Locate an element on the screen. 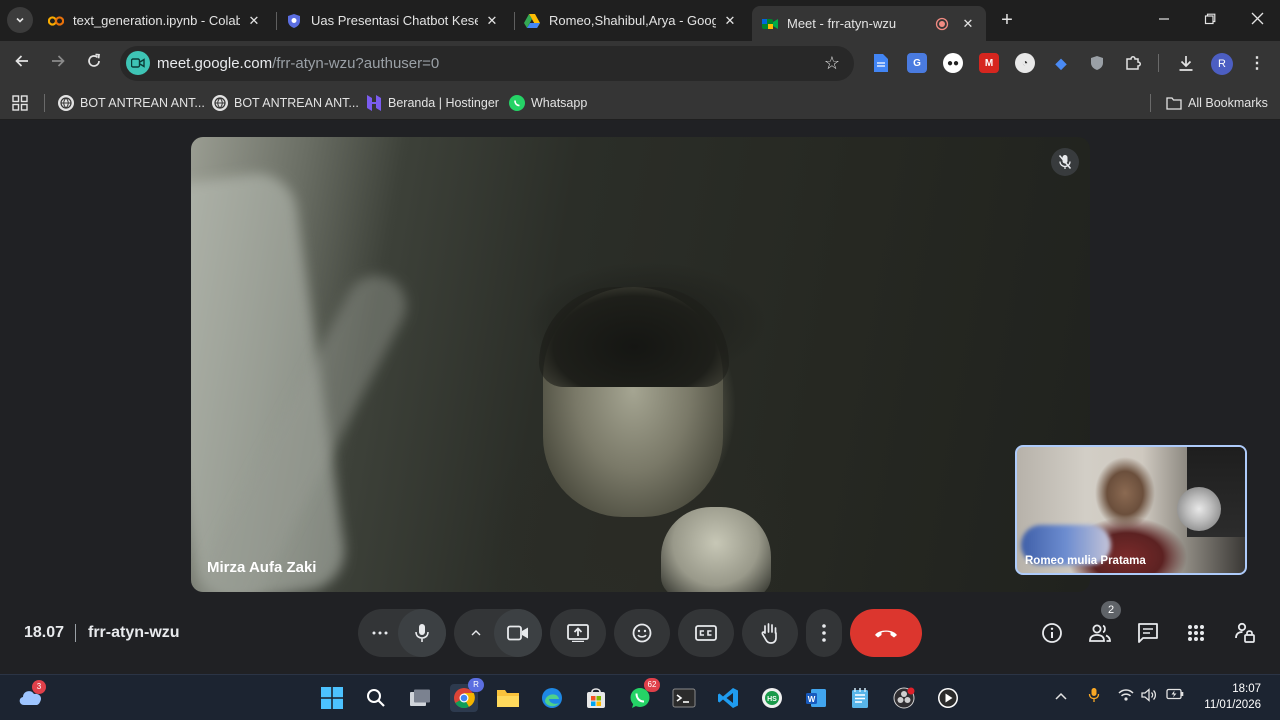 The width and height of the screenshot is (1280, 720). taskbar-hs-app: HS is located at coordinates (772, 698).